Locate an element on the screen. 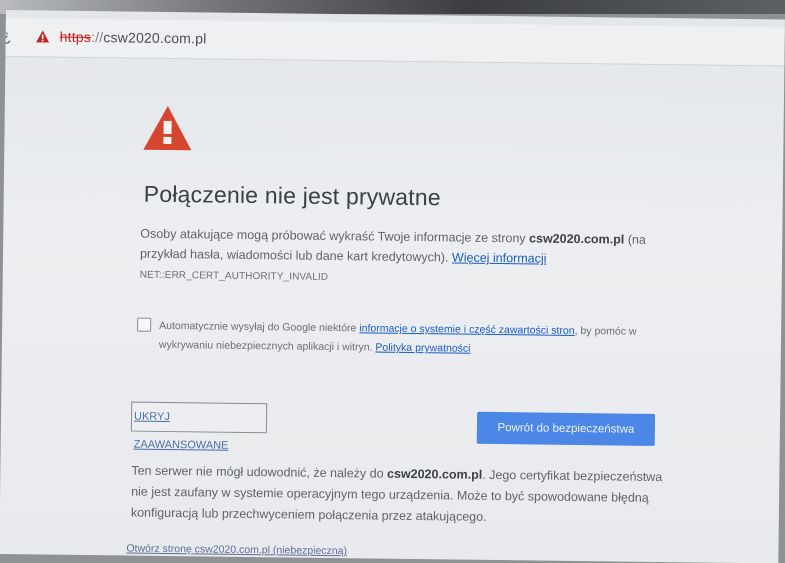  url-scheme: https is located at coordinates (75, 37).